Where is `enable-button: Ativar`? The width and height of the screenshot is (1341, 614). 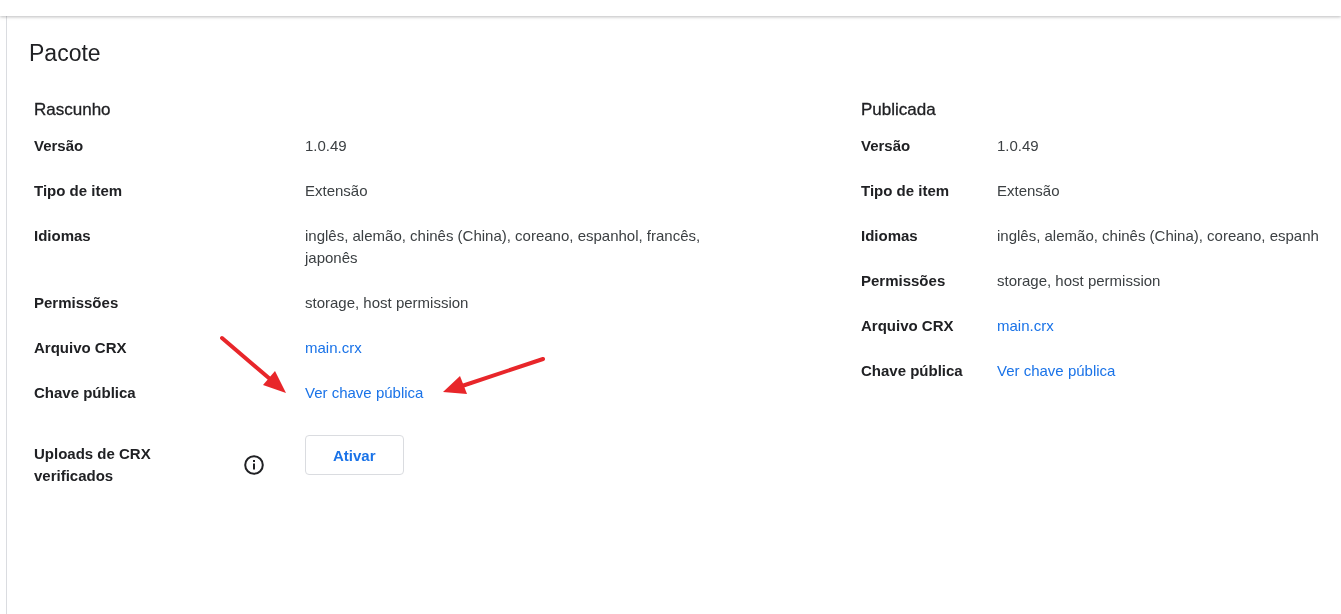 enable-button: Ativar is located at coordinates (354, 455).